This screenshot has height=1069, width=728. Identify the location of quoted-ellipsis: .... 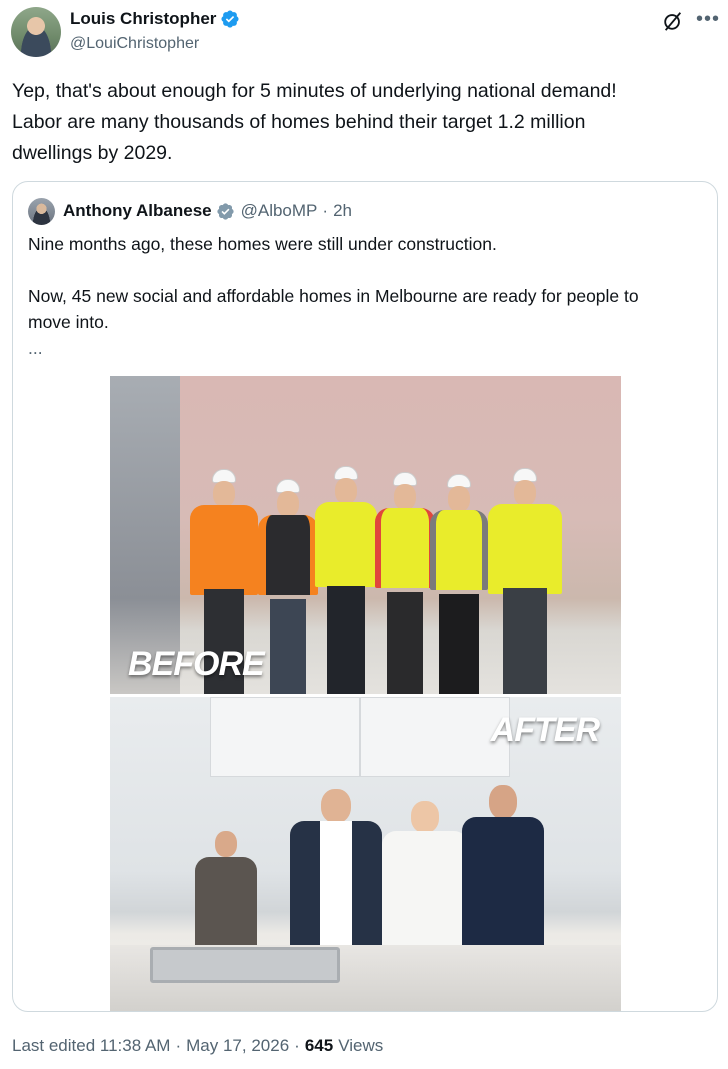
(35, 348).